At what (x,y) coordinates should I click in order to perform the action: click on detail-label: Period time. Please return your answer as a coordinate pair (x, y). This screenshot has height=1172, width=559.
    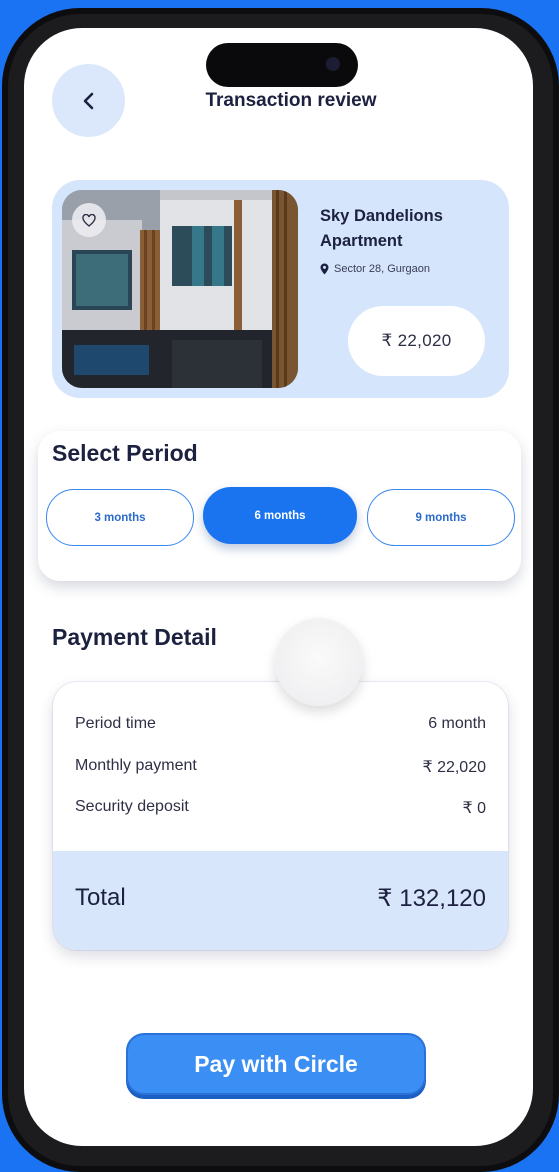
    Looking at the image, I should click on (115, 723).